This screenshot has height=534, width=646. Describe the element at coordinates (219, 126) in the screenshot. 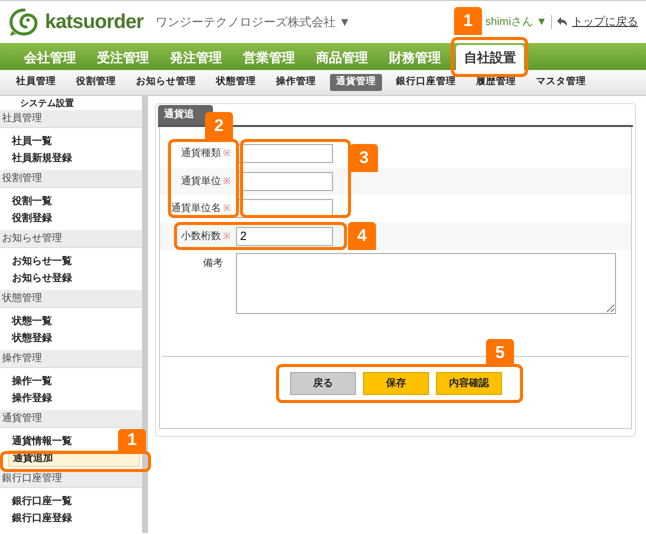

I see `annotation-badge: 2` at that location.